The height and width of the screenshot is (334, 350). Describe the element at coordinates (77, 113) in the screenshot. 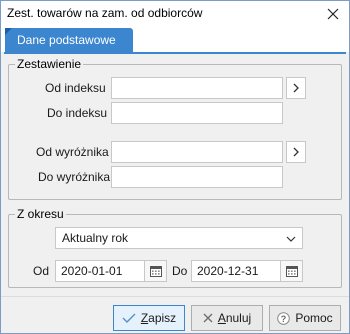

I see `do-indeksu-label: Do indeksu` at that location.